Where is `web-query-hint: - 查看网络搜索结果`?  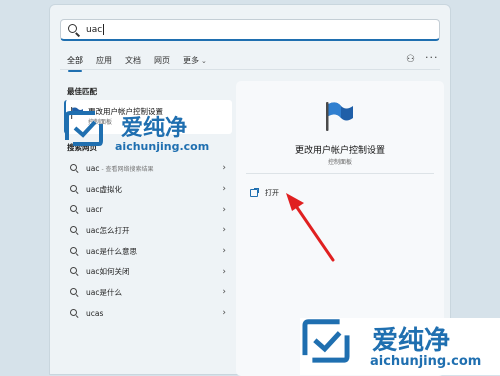
web-query-hint: - 查看网络搜索结果 is located at coordinates (127, 169).